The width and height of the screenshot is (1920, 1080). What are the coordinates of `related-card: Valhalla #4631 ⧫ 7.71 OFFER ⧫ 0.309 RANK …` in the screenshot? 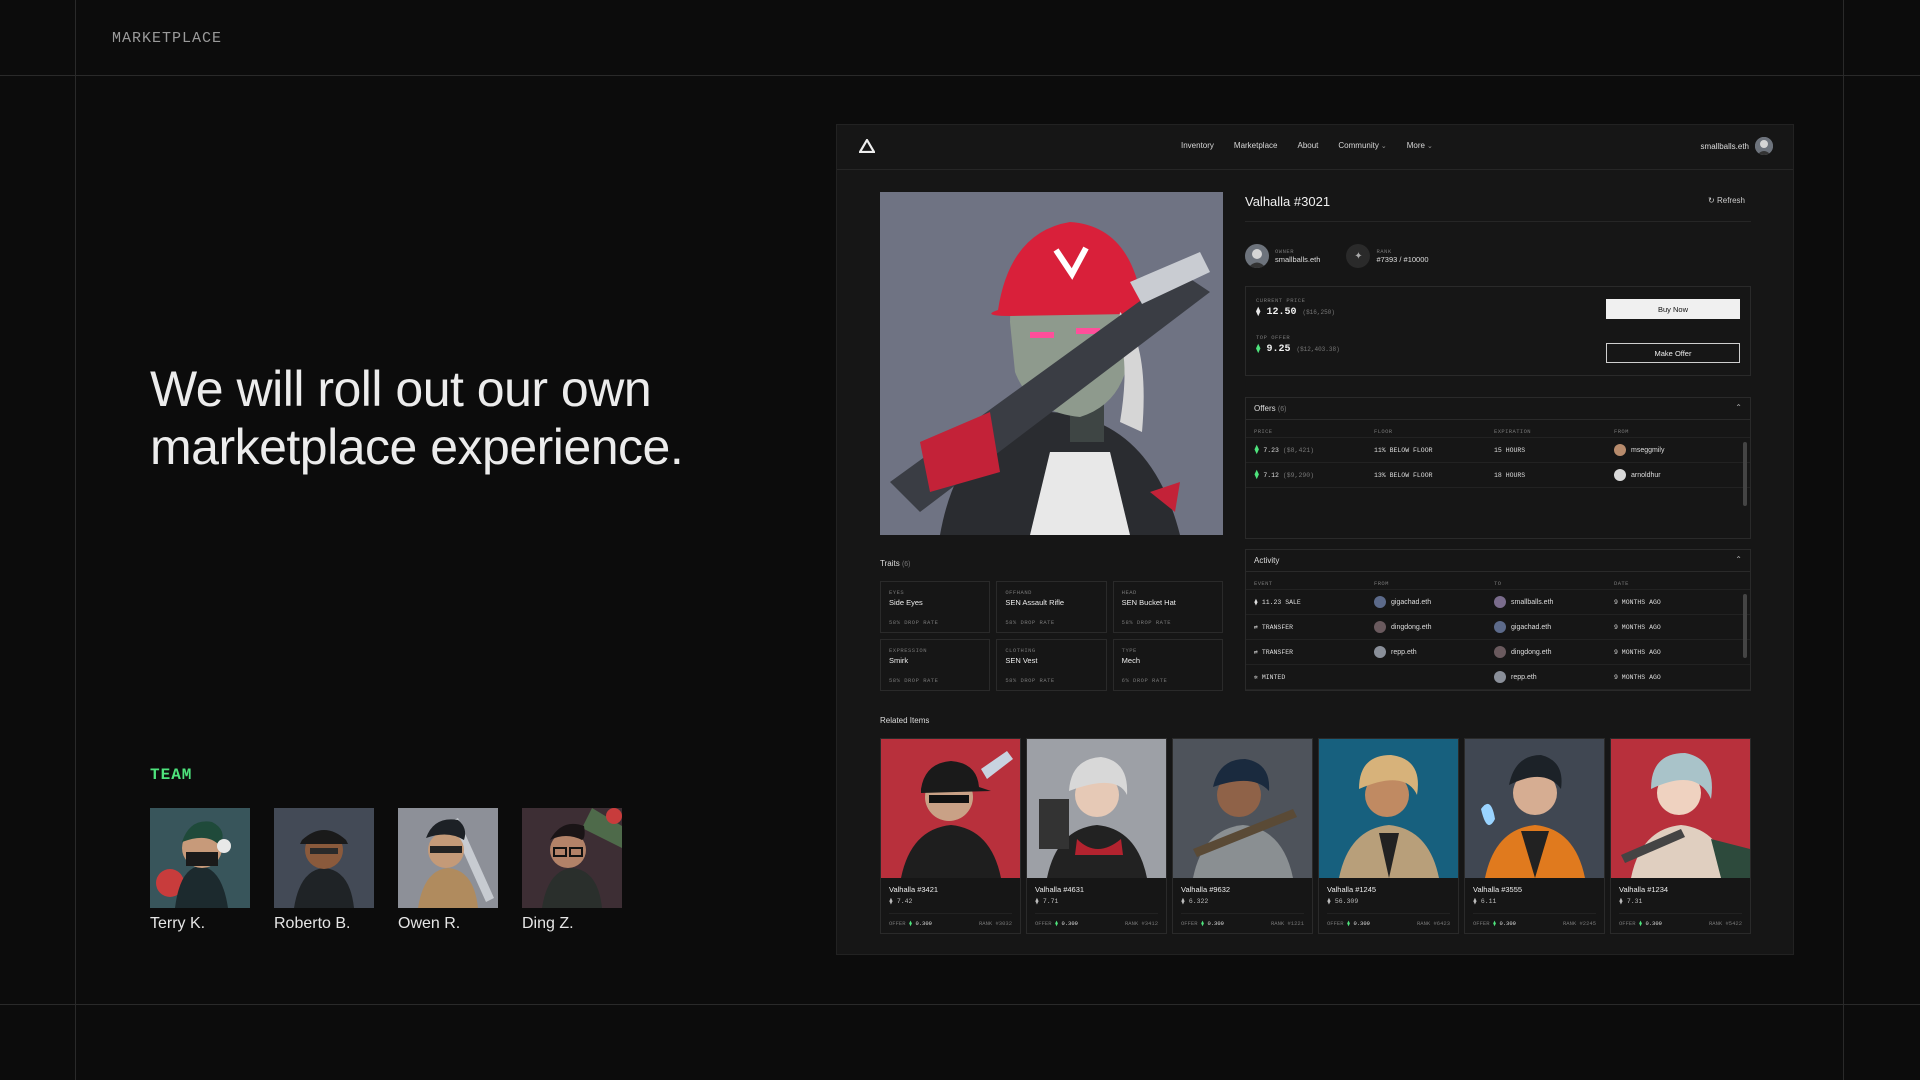 It's located at (1096, 836).